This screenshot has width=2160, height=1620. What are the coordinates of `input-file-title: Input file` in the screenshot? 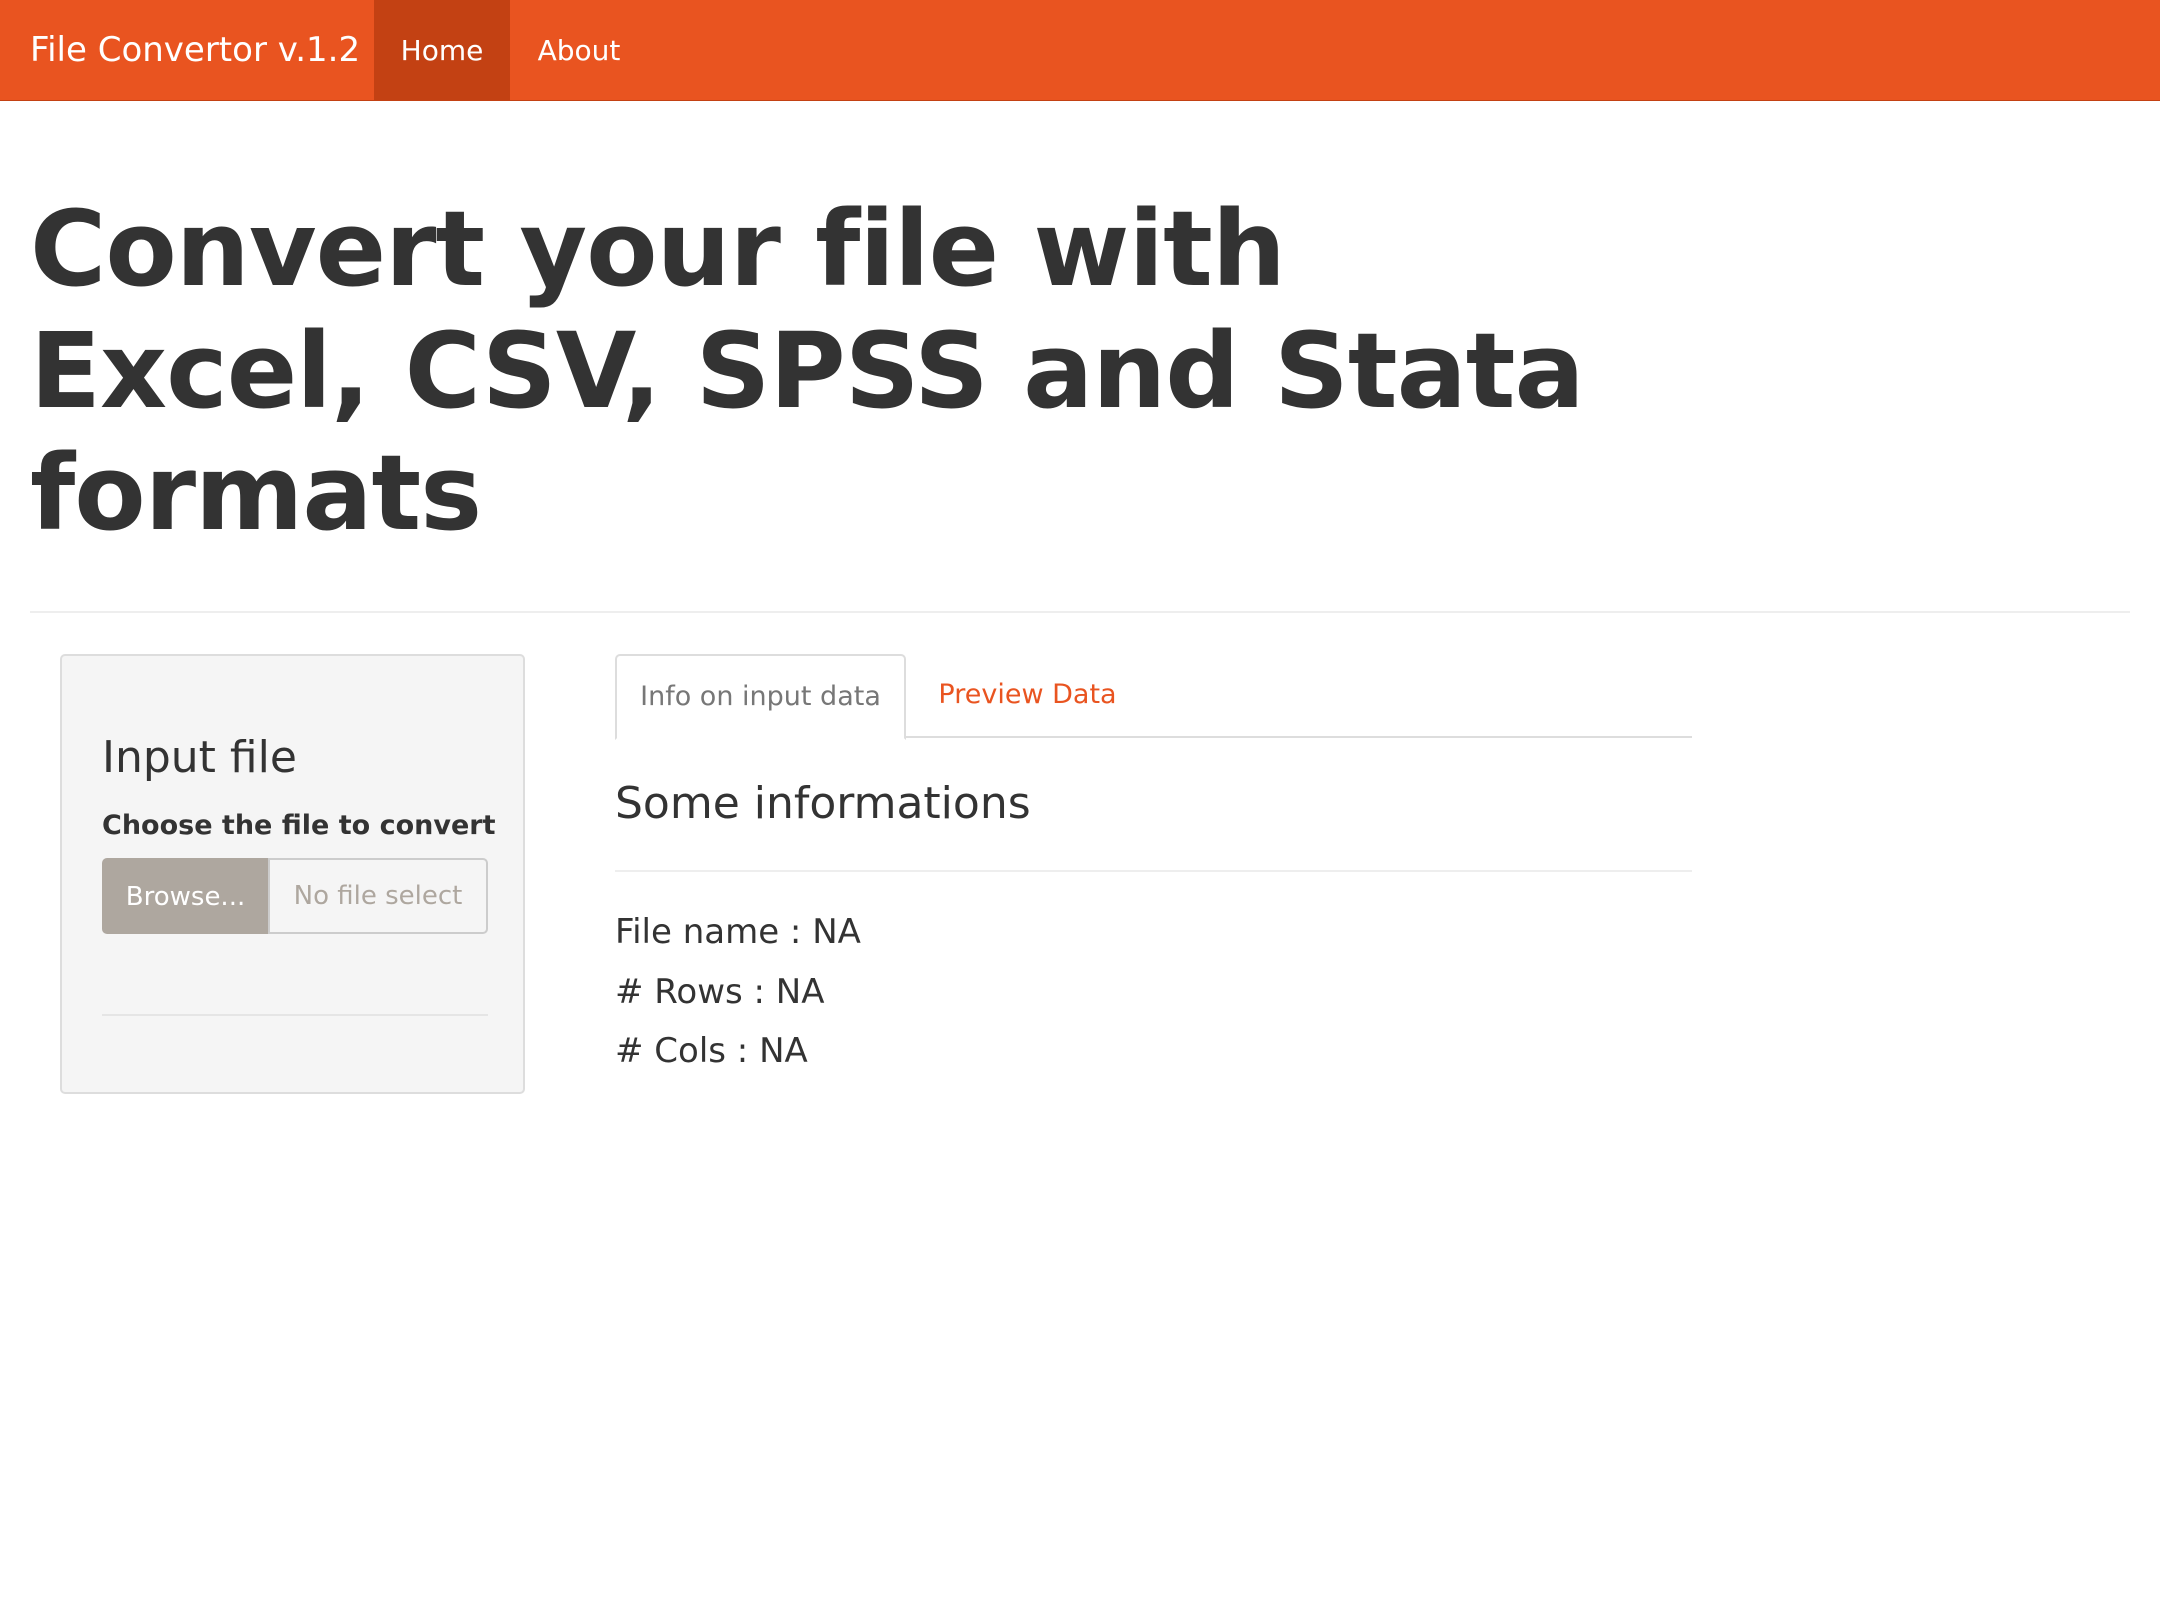 It's located at (199, 757).